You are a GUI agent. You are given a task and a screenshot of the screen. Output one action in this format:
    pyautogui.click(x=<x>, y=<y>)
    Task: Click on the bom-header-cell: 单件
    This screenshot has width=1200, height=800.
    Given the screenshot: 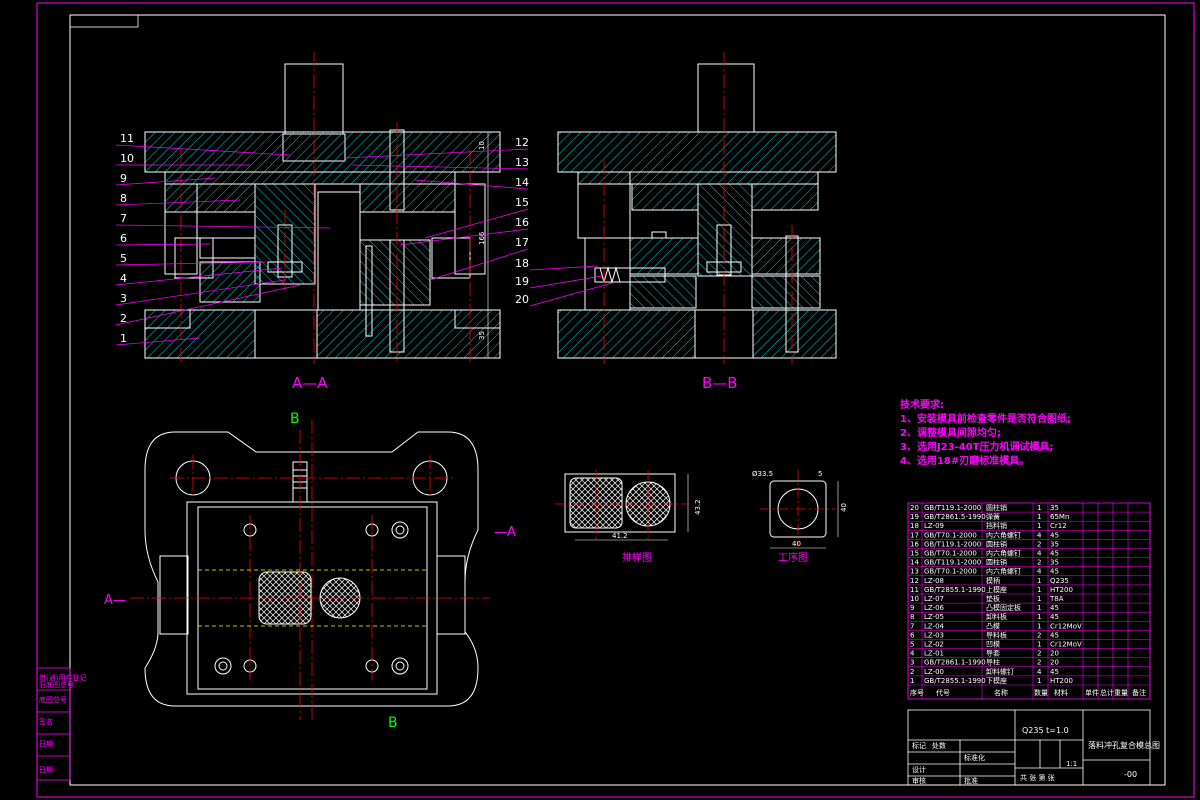 What is the action you would take?
    pyautogui.click(x=1092, y=692)
    